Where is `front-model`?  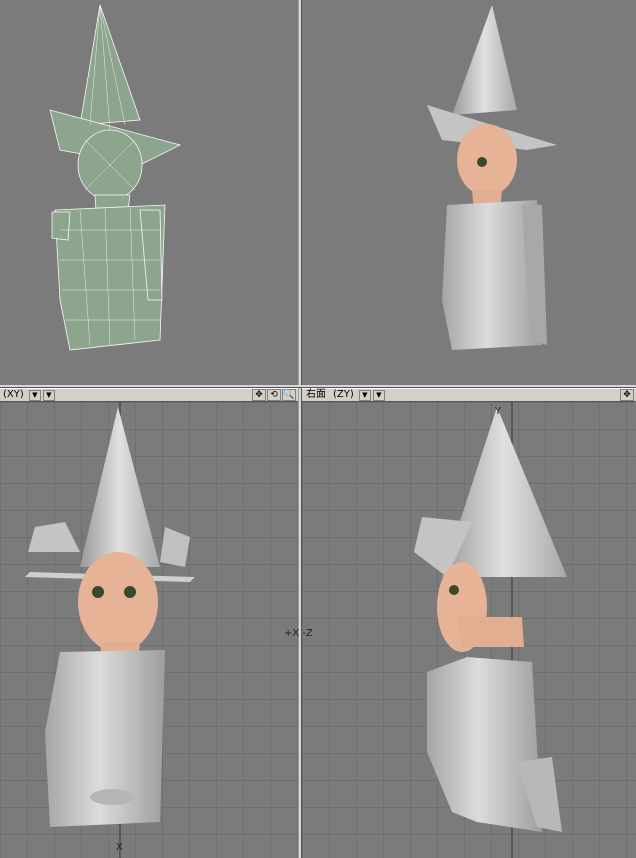
front-model is located at coordinates (110, 630).